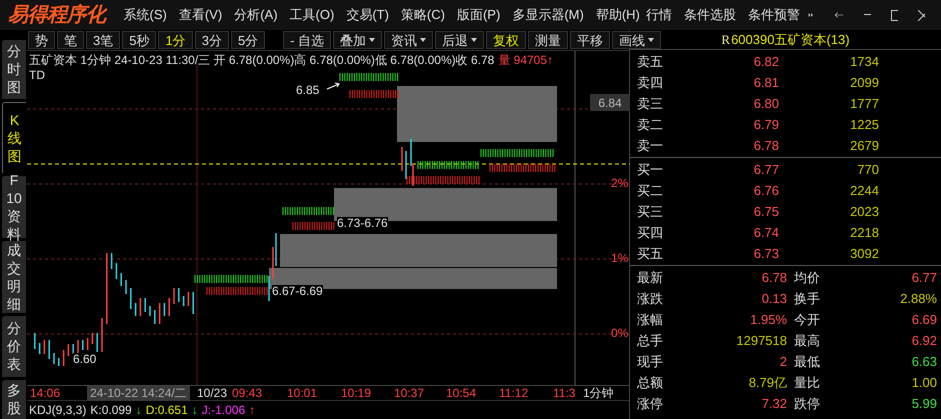 The width and height of the screenshot is (941, 419). Describe the element at coordinates (864, 61) in the screenshot. I see `order-volume: 1734` at that location.